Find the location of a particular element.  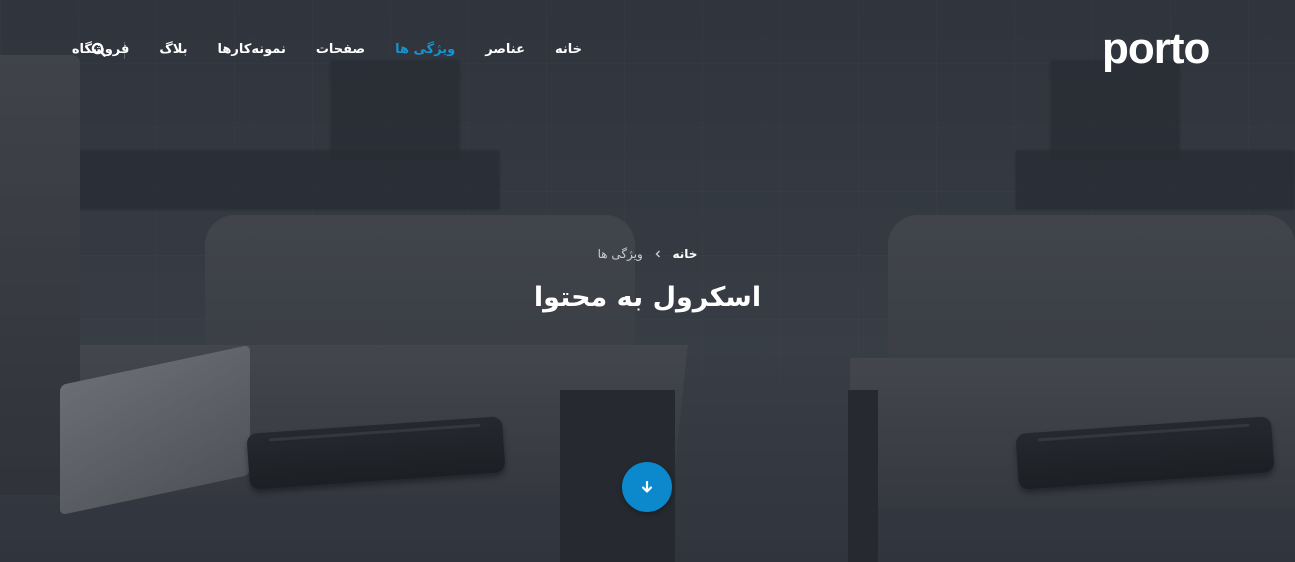

nav-item-elements: عناصر is located at coordinates (505, 50).